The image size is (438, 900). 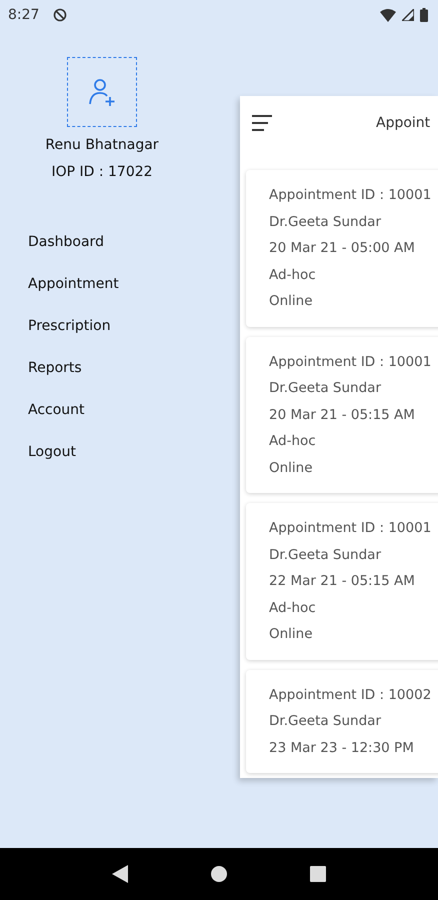 What do you see at coordinates (69, 326) in the screenshot?
I see `drawer-item: Prescription` at bounding box center [69, 326].